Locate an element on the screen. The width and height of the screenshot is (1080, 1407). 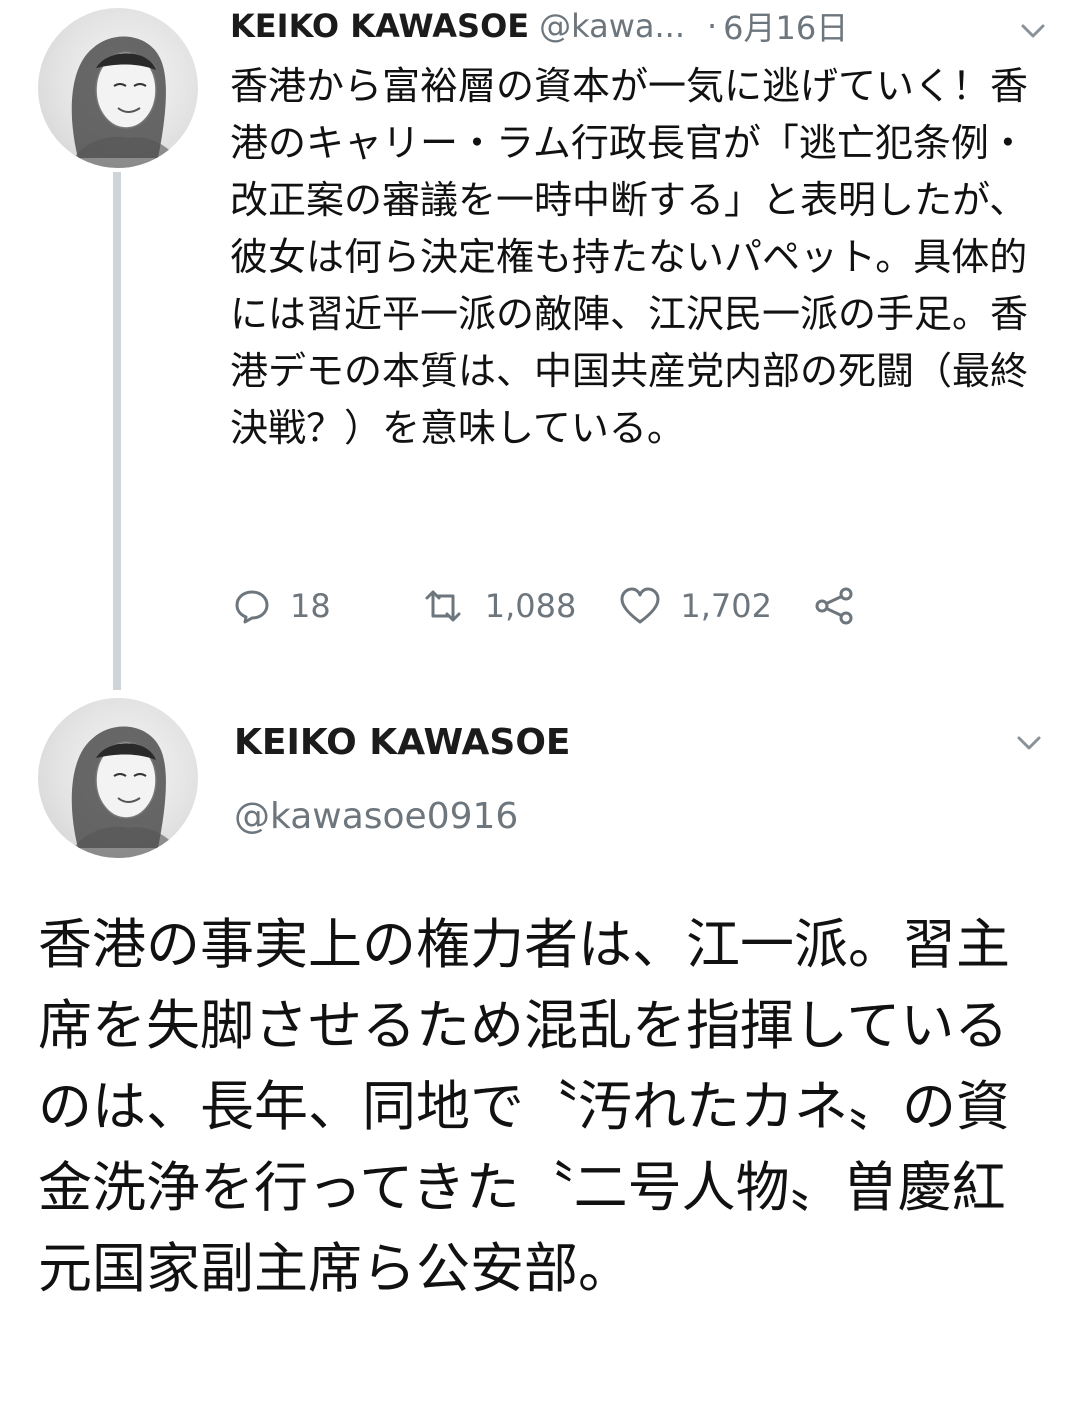
tweet2-chevron-down-icon is located at coordinates (1029, 743).